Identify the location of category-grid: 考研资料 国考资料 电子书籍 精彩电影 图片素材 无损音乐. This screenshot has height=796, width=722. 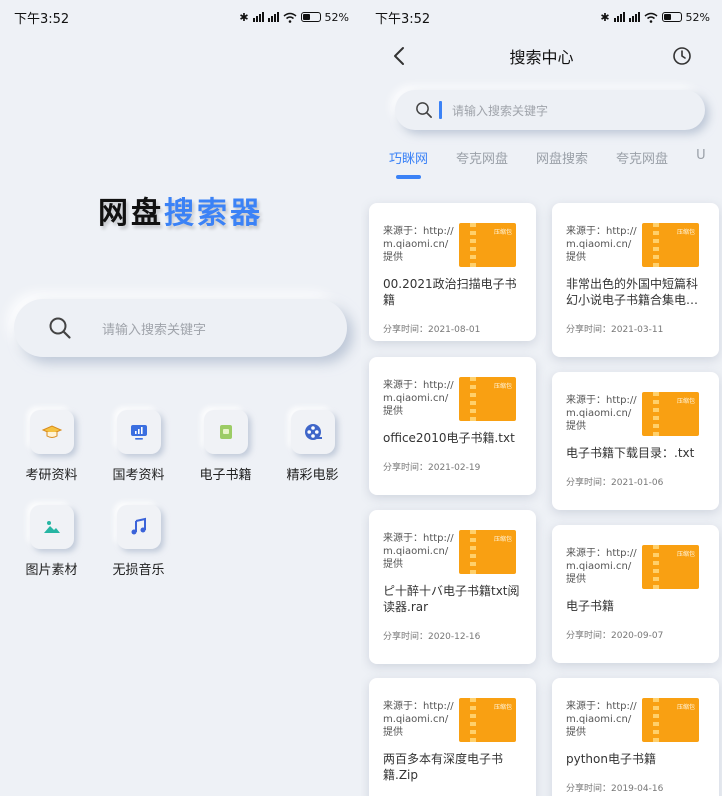
(183, 494).